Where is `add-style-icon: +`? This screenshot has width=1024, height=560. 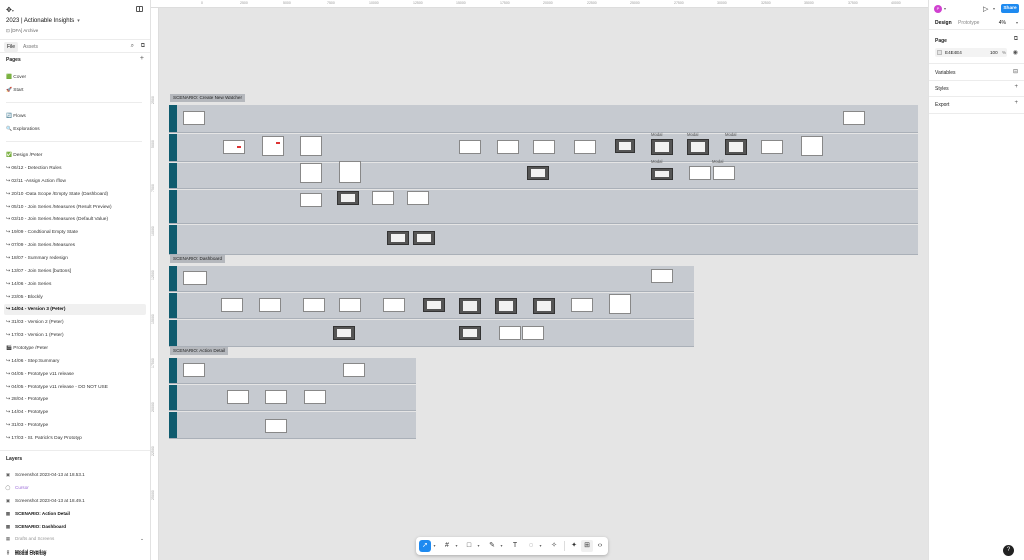
add-style-icon: + is located at coordinates (1016, 87).